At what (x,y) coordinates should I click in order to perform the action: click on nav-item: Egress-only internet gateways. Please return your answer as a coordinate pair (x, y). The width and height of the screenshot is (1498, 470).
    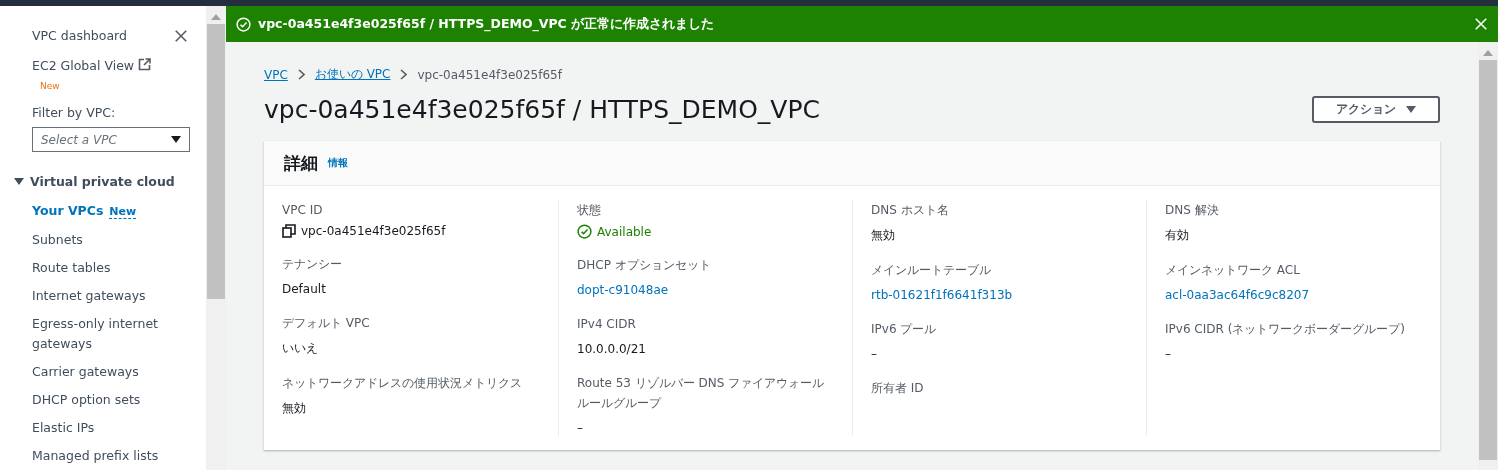
    Looking at the image, I should click on (107, 334).